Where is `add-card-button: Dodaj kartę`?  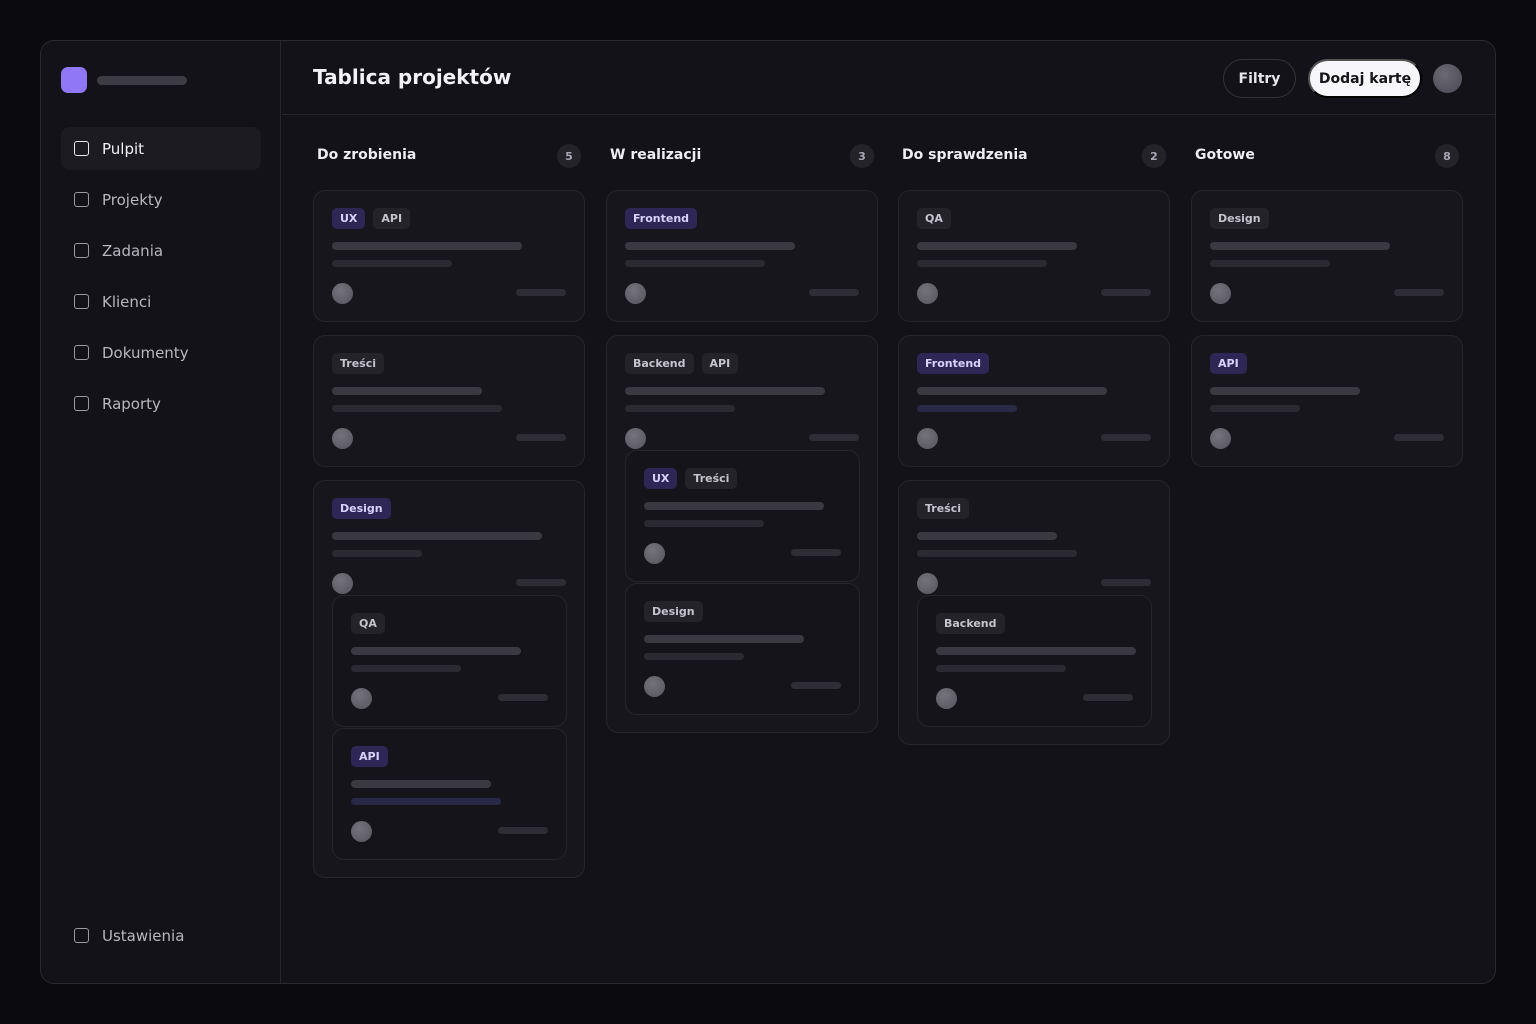 add-card-button: Dodaj kartę is located at coordinates (1365, 78).